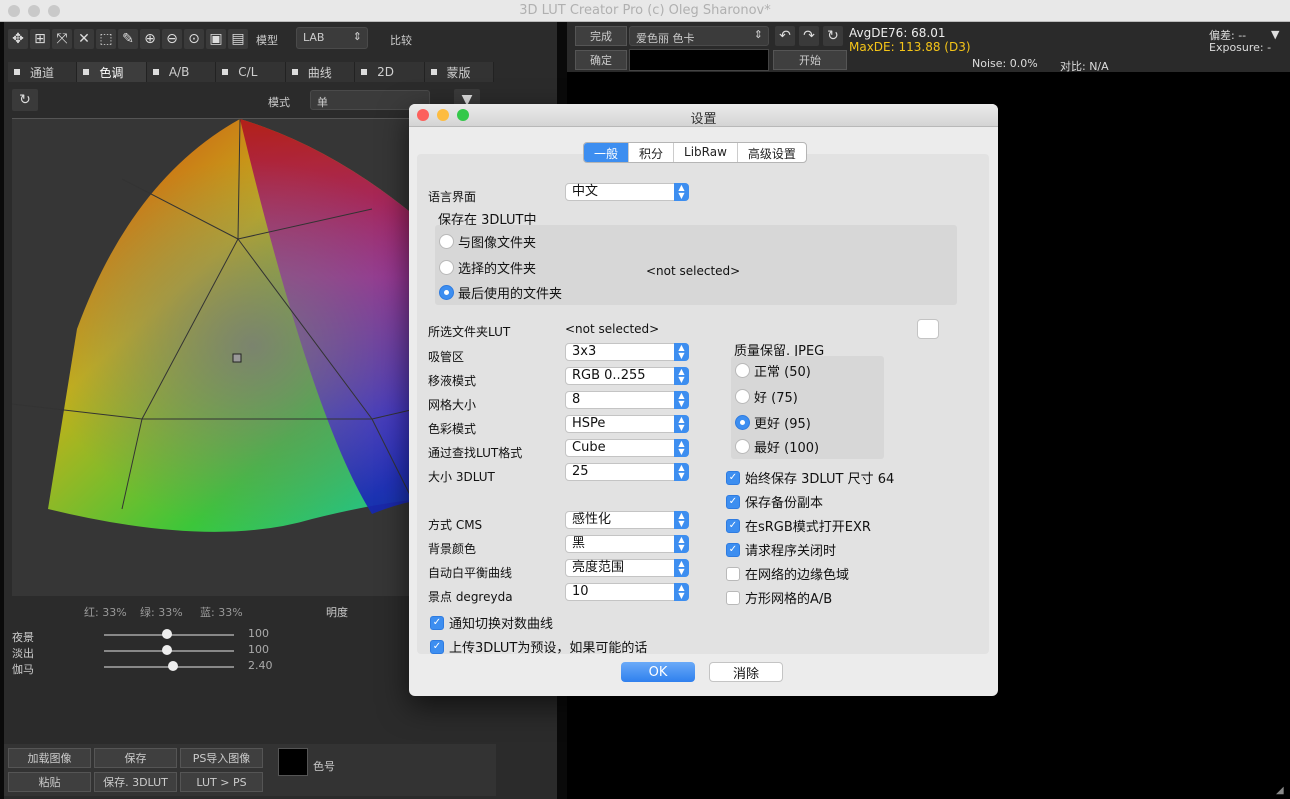 This screenshot has width=1290, height=799. Describe the element at coordinates (225, 72) in the screenshot. I see `tab-marker-icon` at that location.